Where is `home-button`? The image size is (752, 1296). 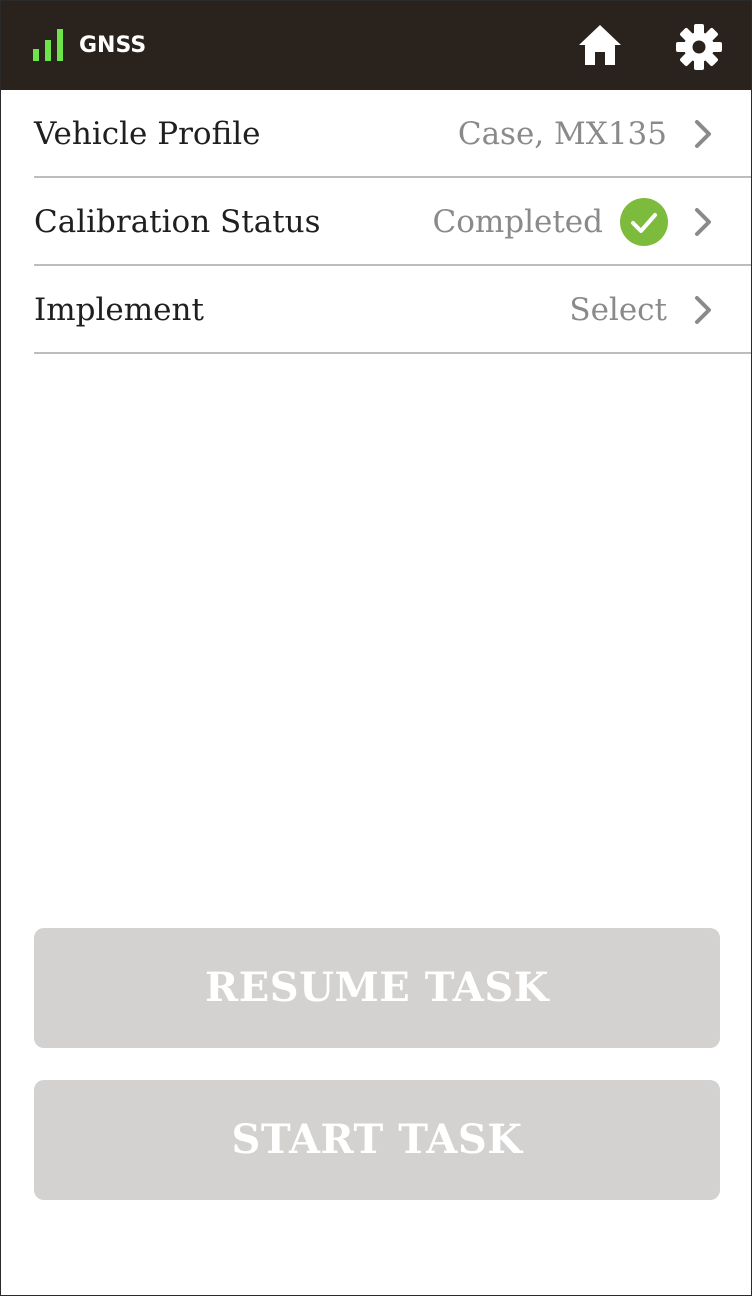 home-button is located at coordinates (600, 45).